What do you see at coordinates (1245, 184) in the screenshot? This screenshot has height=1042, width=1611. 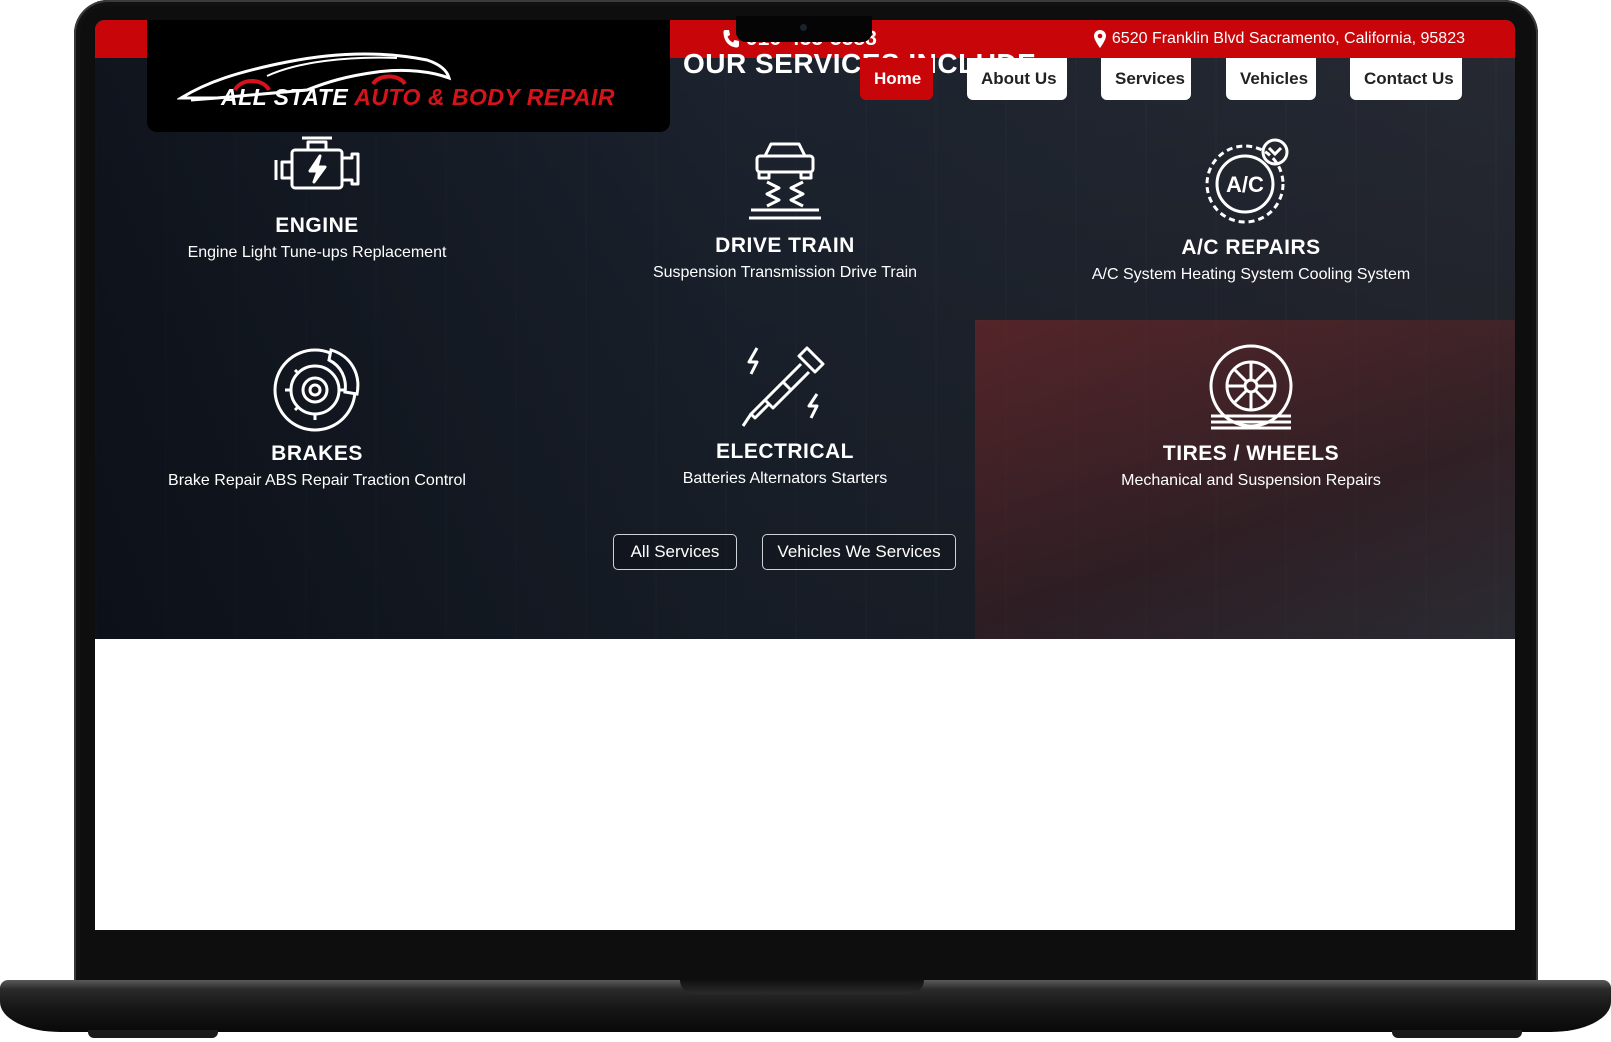 I see `ac-icon-label: A/C` at bounding box center [1245, 184].